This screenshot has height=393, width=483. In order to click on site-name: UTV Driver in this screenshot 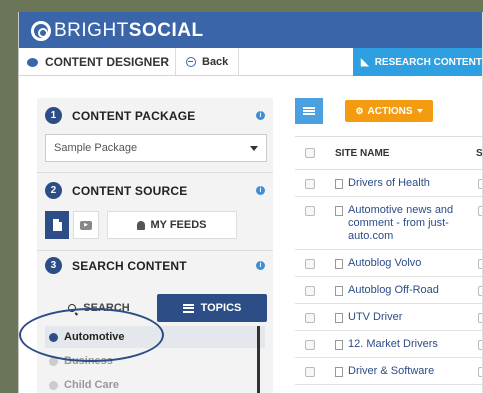, I will do `click(375, 317)`.